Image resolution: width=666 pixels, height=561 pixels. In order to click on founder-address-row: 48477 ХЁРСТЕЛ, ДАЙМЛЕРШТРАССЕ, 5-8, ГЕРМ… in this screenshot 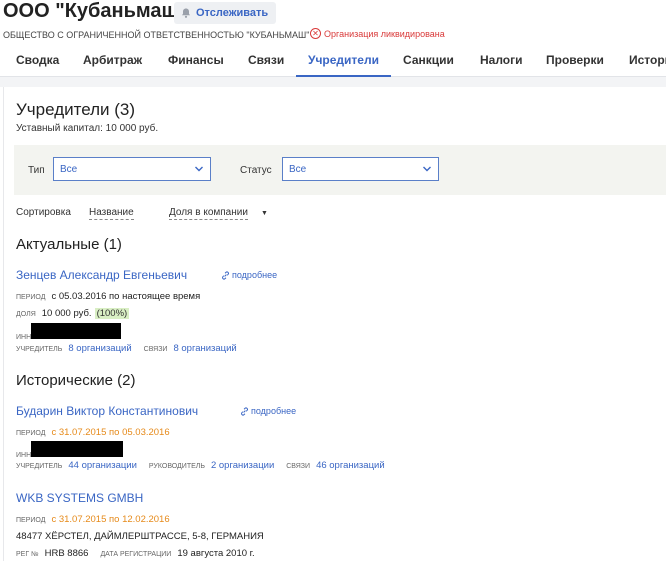, I will do `click(140, 536)`.